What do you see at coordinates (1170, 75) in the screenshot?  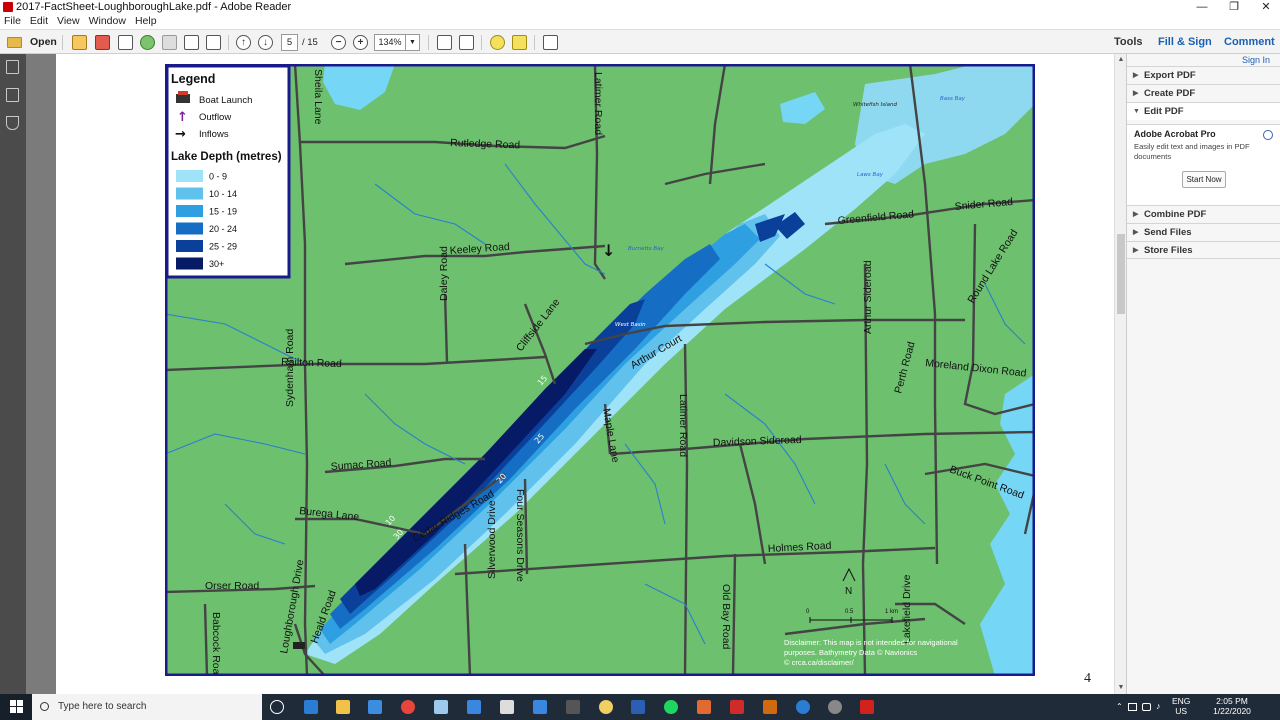 I see `section-label: Export PDF` at bounding box center [1170, 75].